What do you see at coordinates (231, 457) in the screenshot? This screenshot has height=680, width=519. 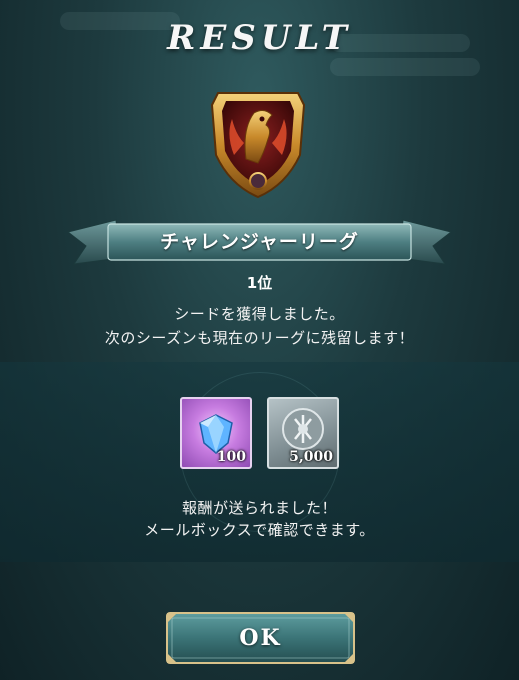 I see `reward-count: 100` at bounding box center [231, 457].